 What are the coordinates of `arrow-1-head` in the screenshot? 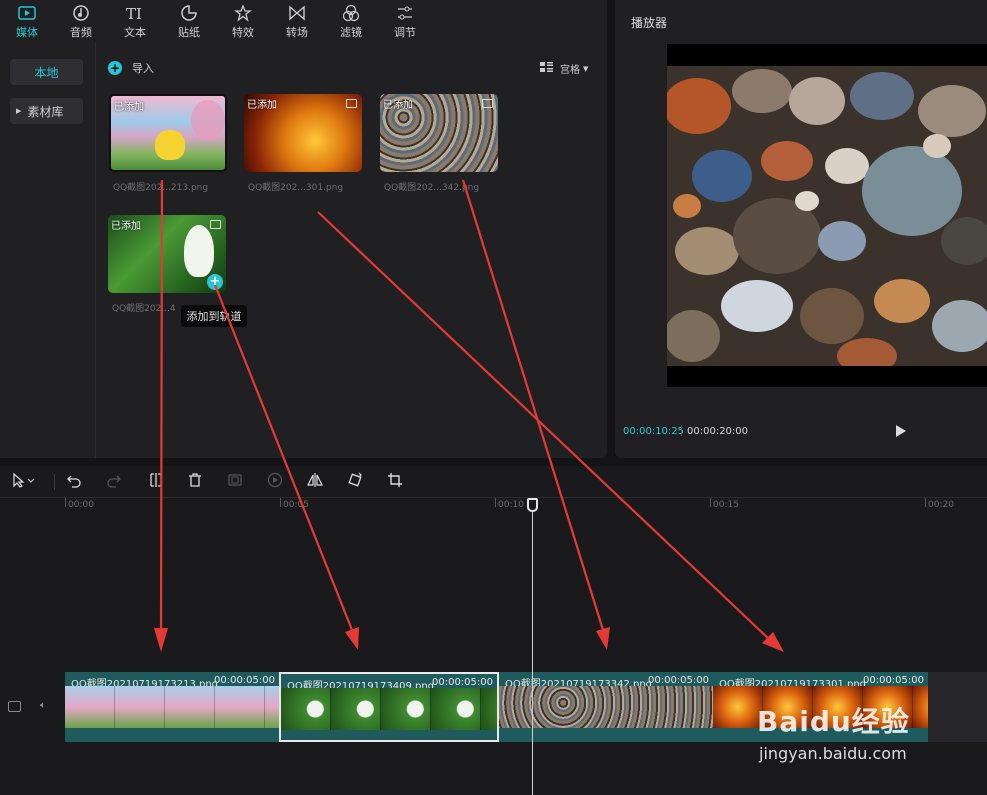 It's located at (161, 640).